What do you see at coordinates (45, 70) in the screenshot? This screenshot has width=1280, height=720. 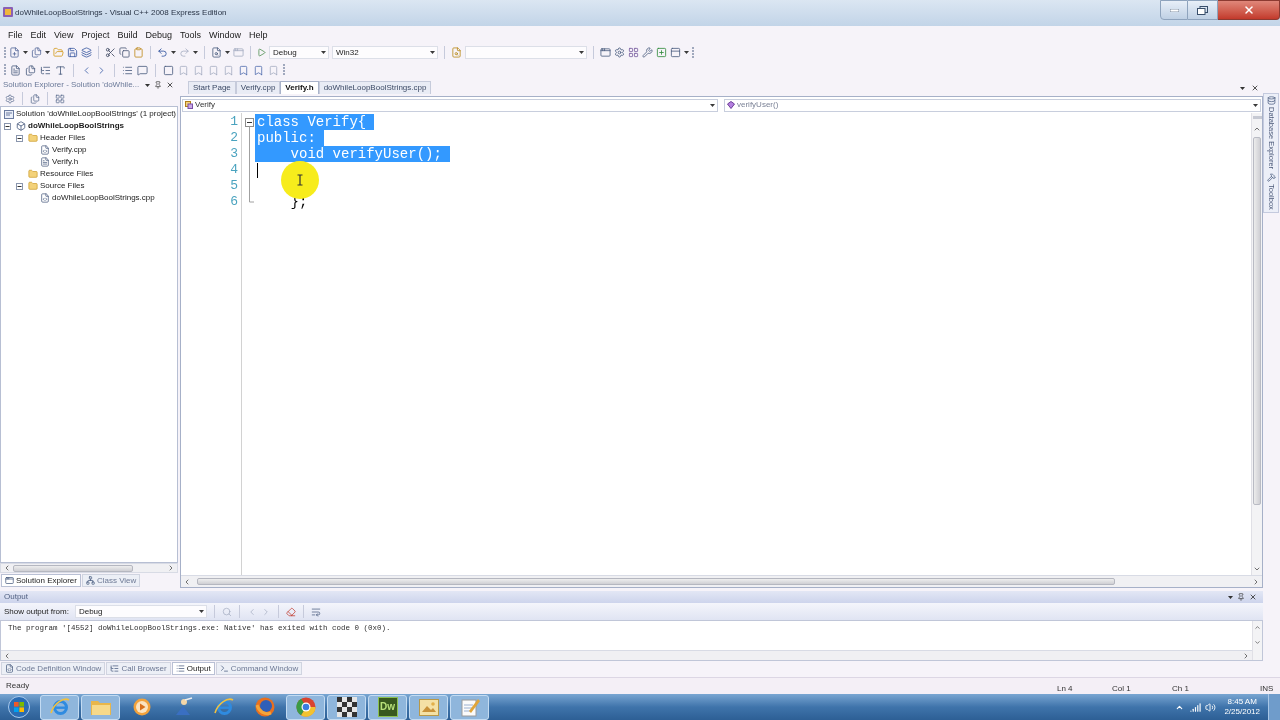 I see `tree-list-icon` at bounding box center [45, 70].